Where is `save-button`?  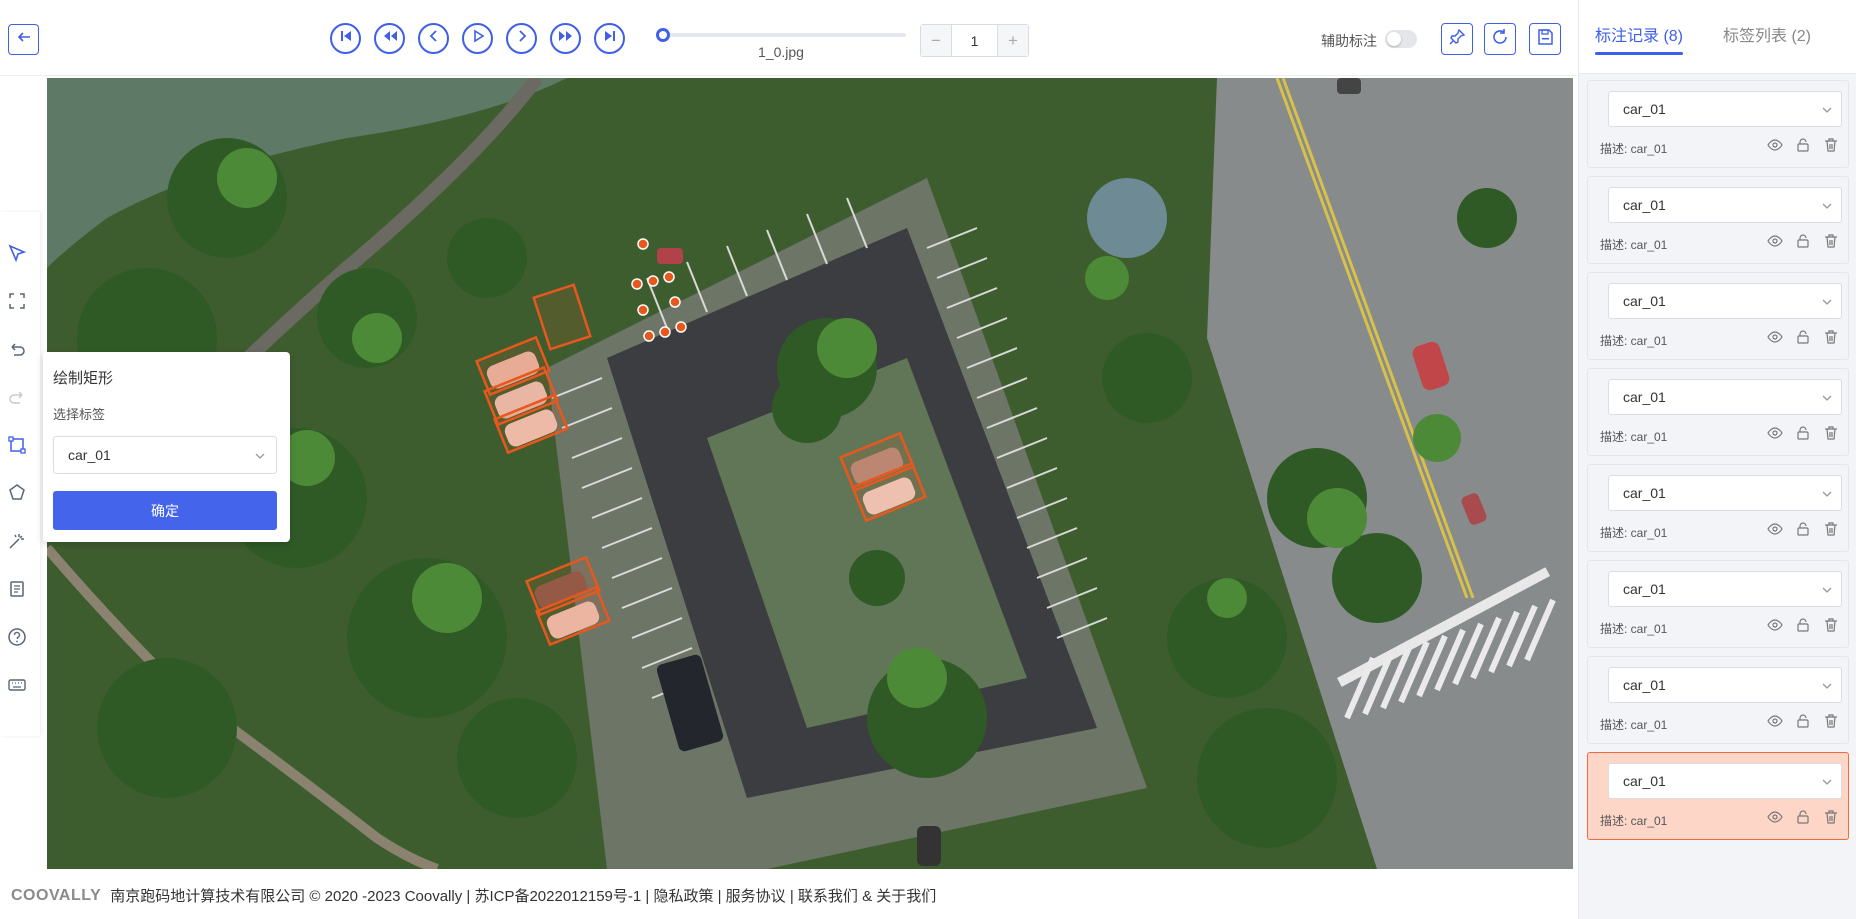 save-button is located at coordinates (1545, 39).